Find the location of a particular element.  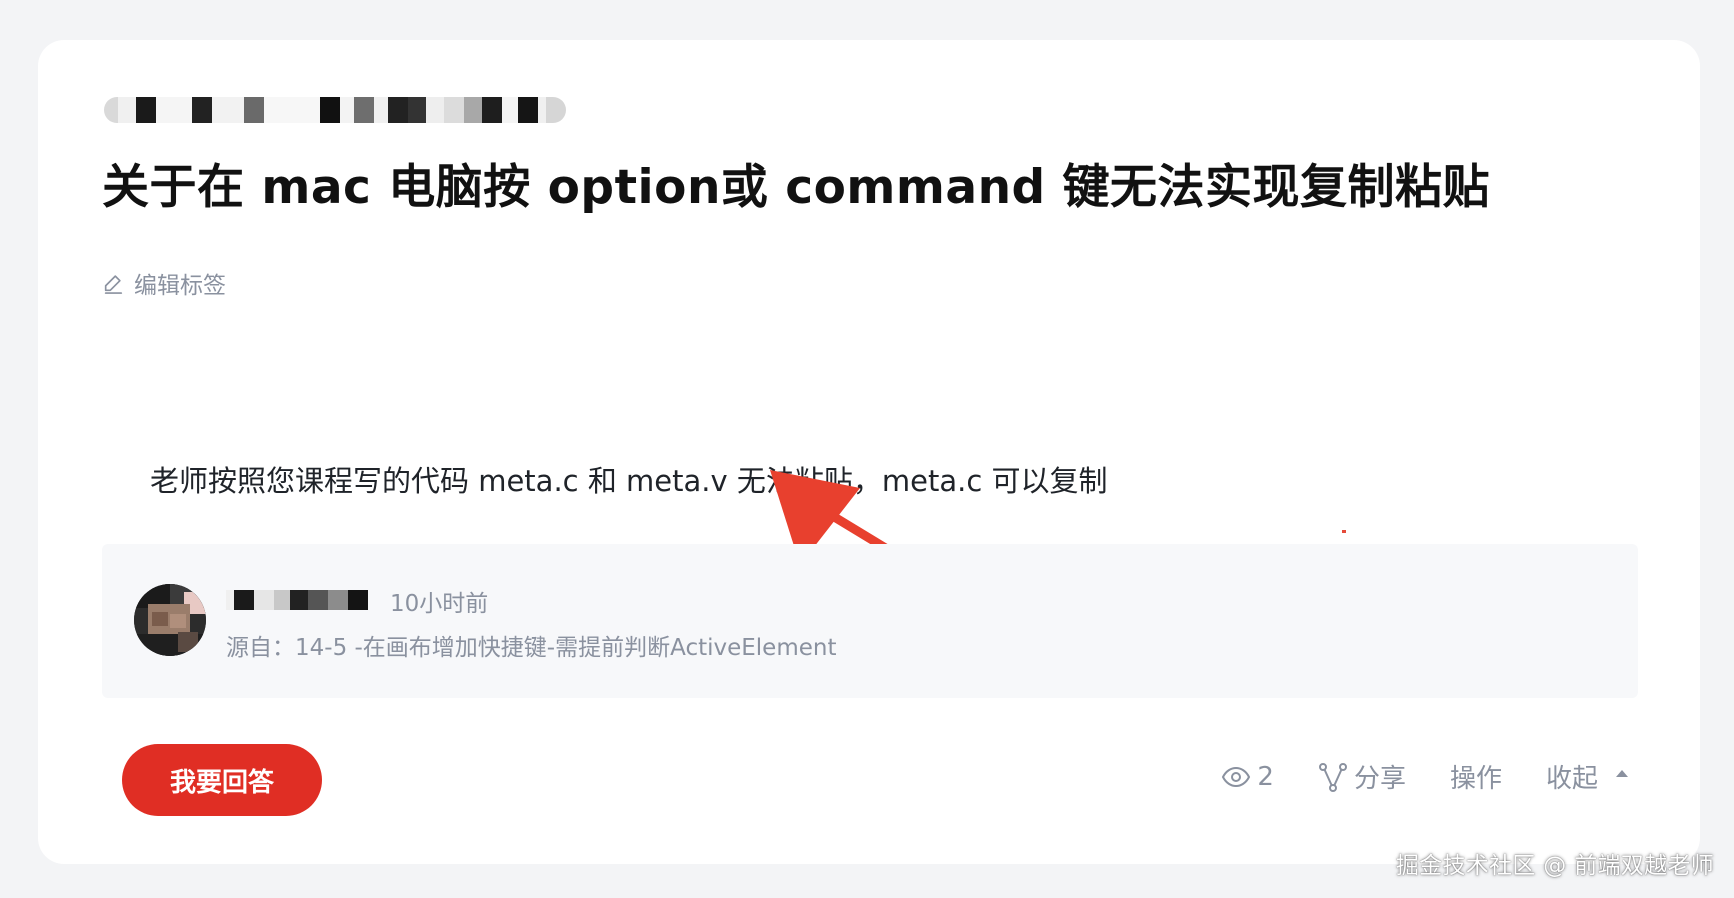

collapse-label: 收起 is located at coordinates (1571, 779).